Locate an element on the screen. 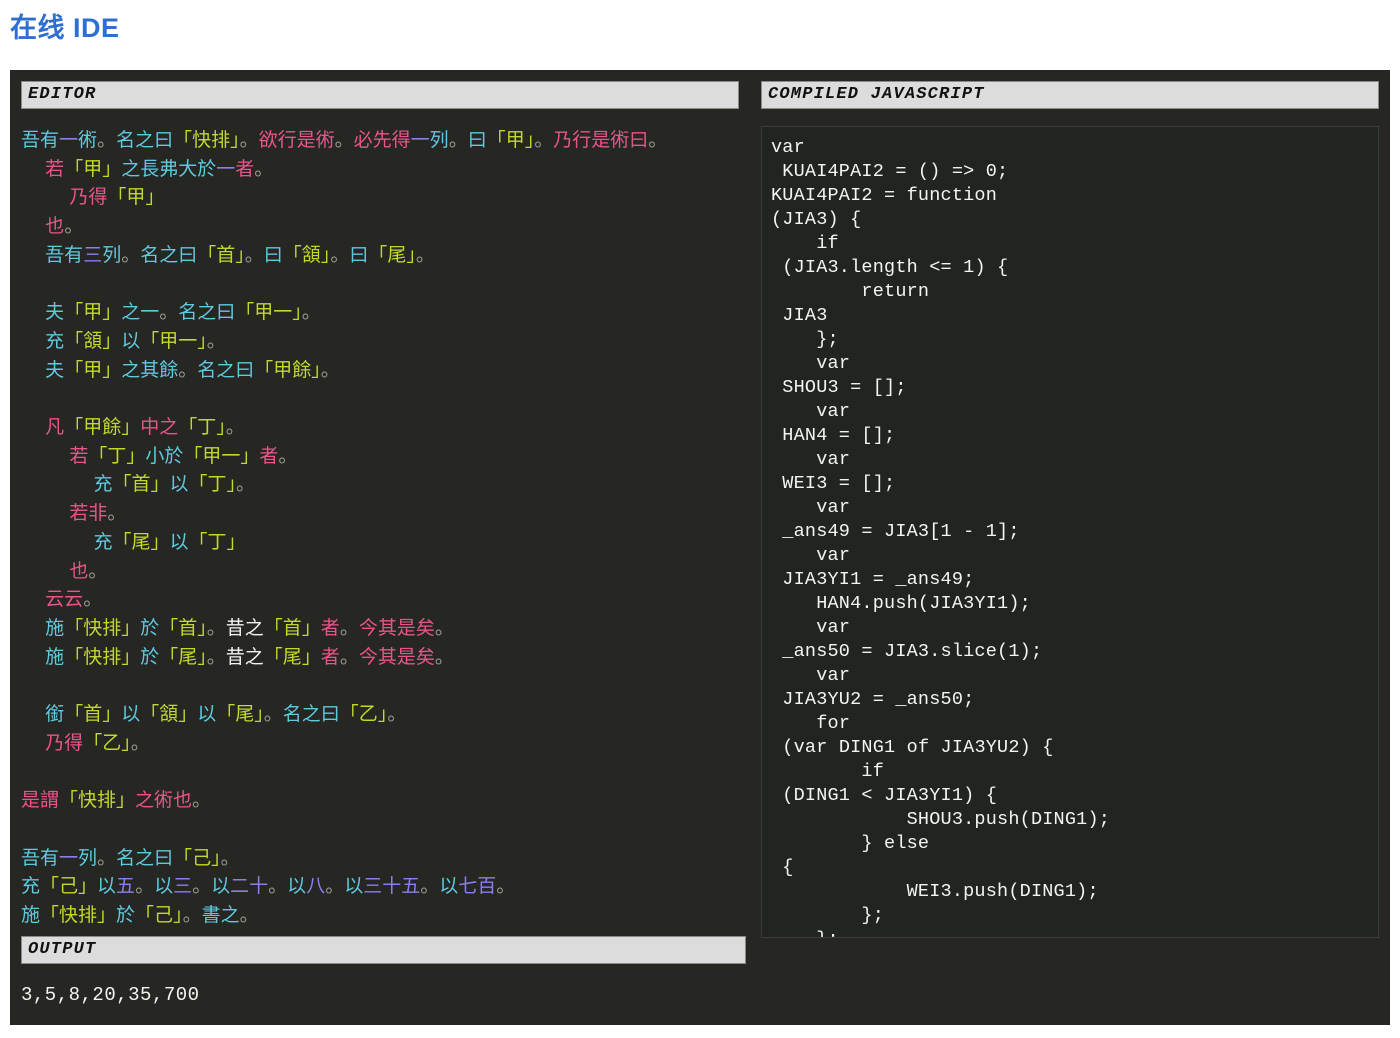  editor-line: 吾有一列。名之曰「己」。 is located at coordinates (130, 857).